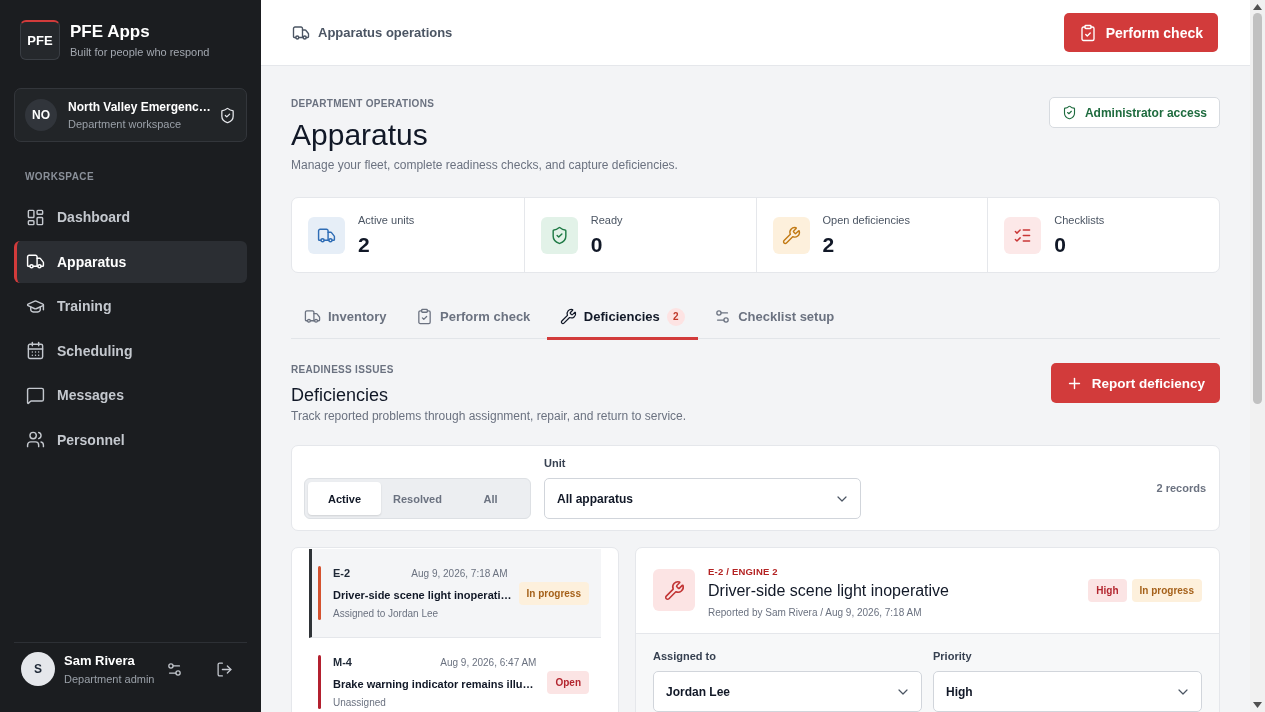 The width and height of the screenshot is (1265, 712). What do you see at coordinates (345, 318) in the screenshot?
I see `tab: Inventory` at bounding box center [345, 318].